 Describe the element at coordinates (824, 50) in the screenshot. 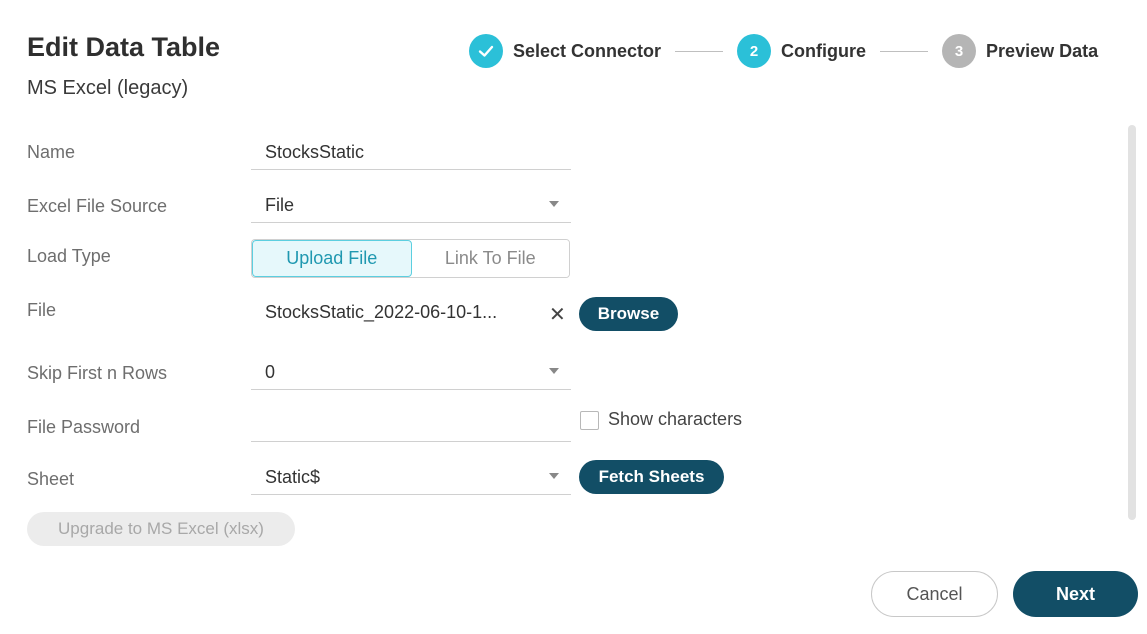

I see `step-label: Configure` at that location.